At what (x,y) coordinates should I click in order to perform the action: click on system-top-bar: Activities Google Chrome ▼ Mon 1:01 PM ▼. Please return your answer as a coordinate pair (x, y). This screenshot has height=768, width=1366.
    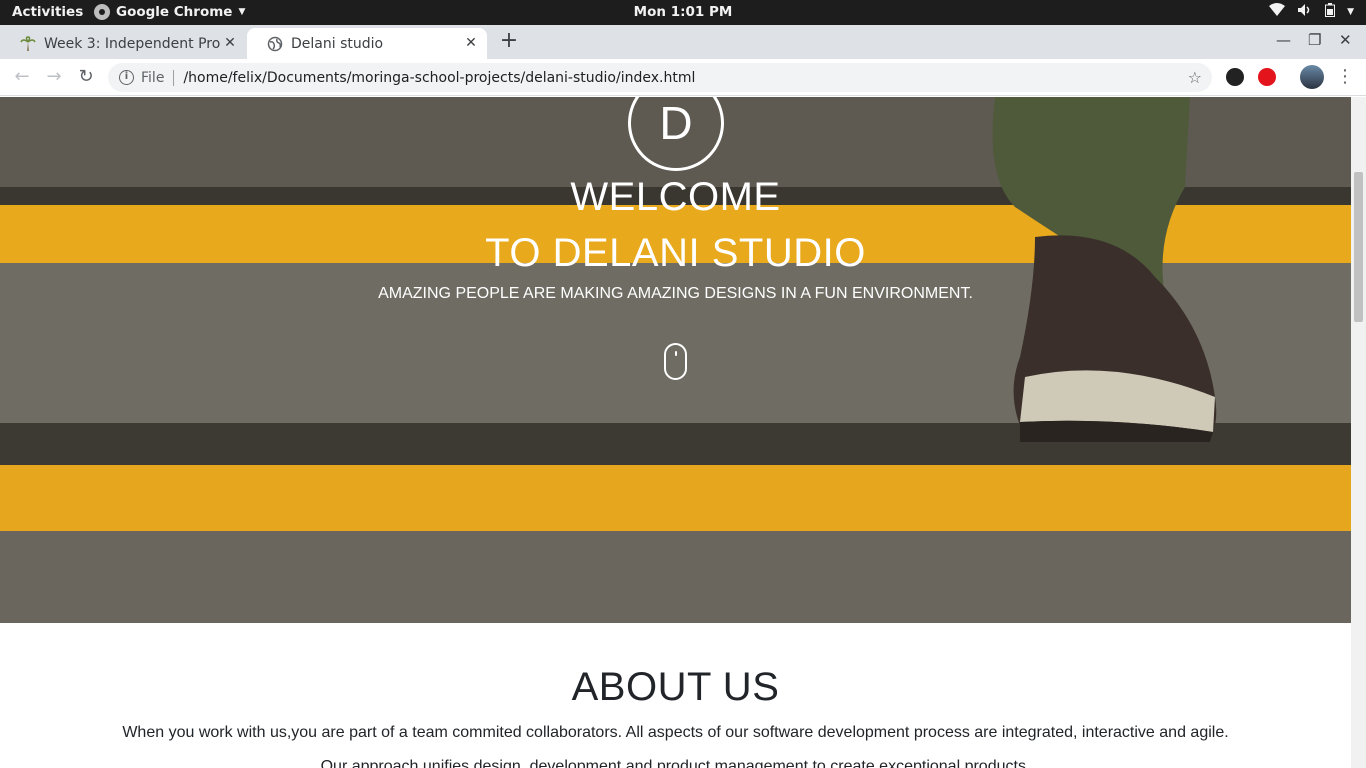
    Looking at the image, I should click on (683, 12).